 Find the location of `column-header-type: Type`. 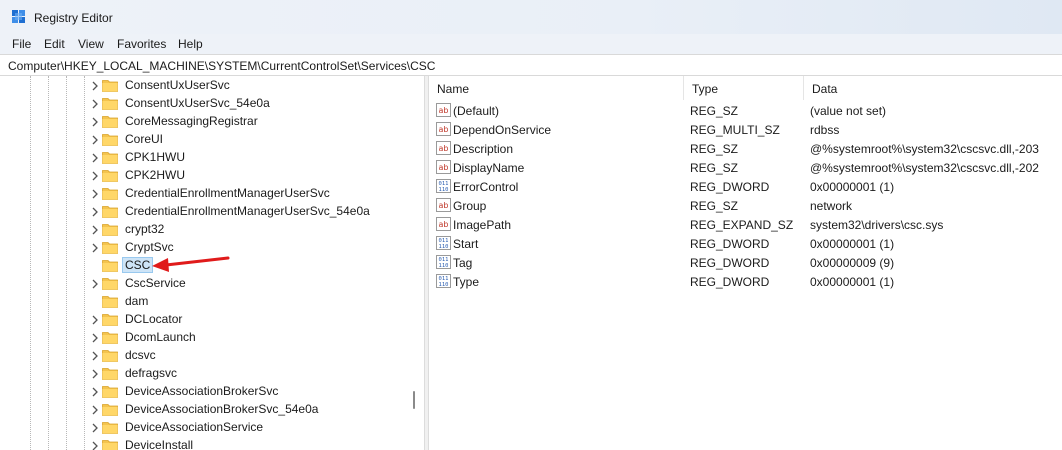

column-header-type: Type is located at coordinates (744, 88).